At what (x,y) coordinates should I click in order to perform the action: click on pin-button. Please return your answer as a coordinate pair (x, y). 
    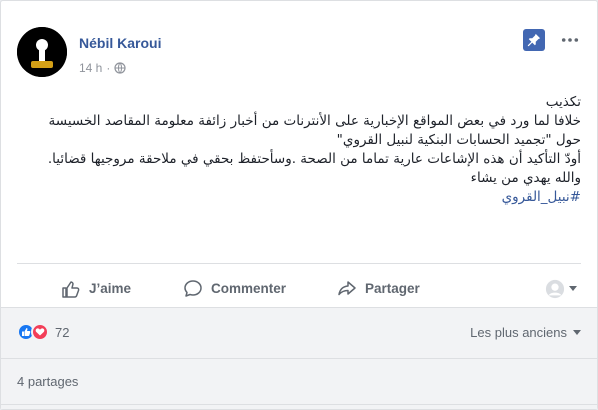
    Looking at the image, I should click on (534, 40).